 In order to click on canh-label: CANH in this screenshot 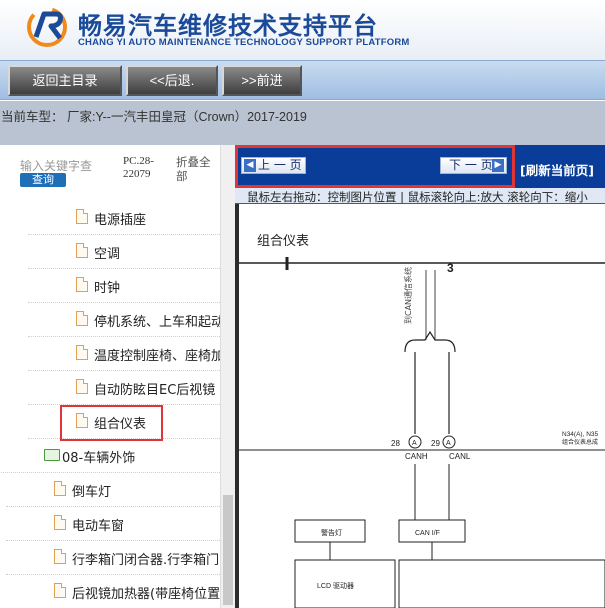, I will do `click(416, 456)`.